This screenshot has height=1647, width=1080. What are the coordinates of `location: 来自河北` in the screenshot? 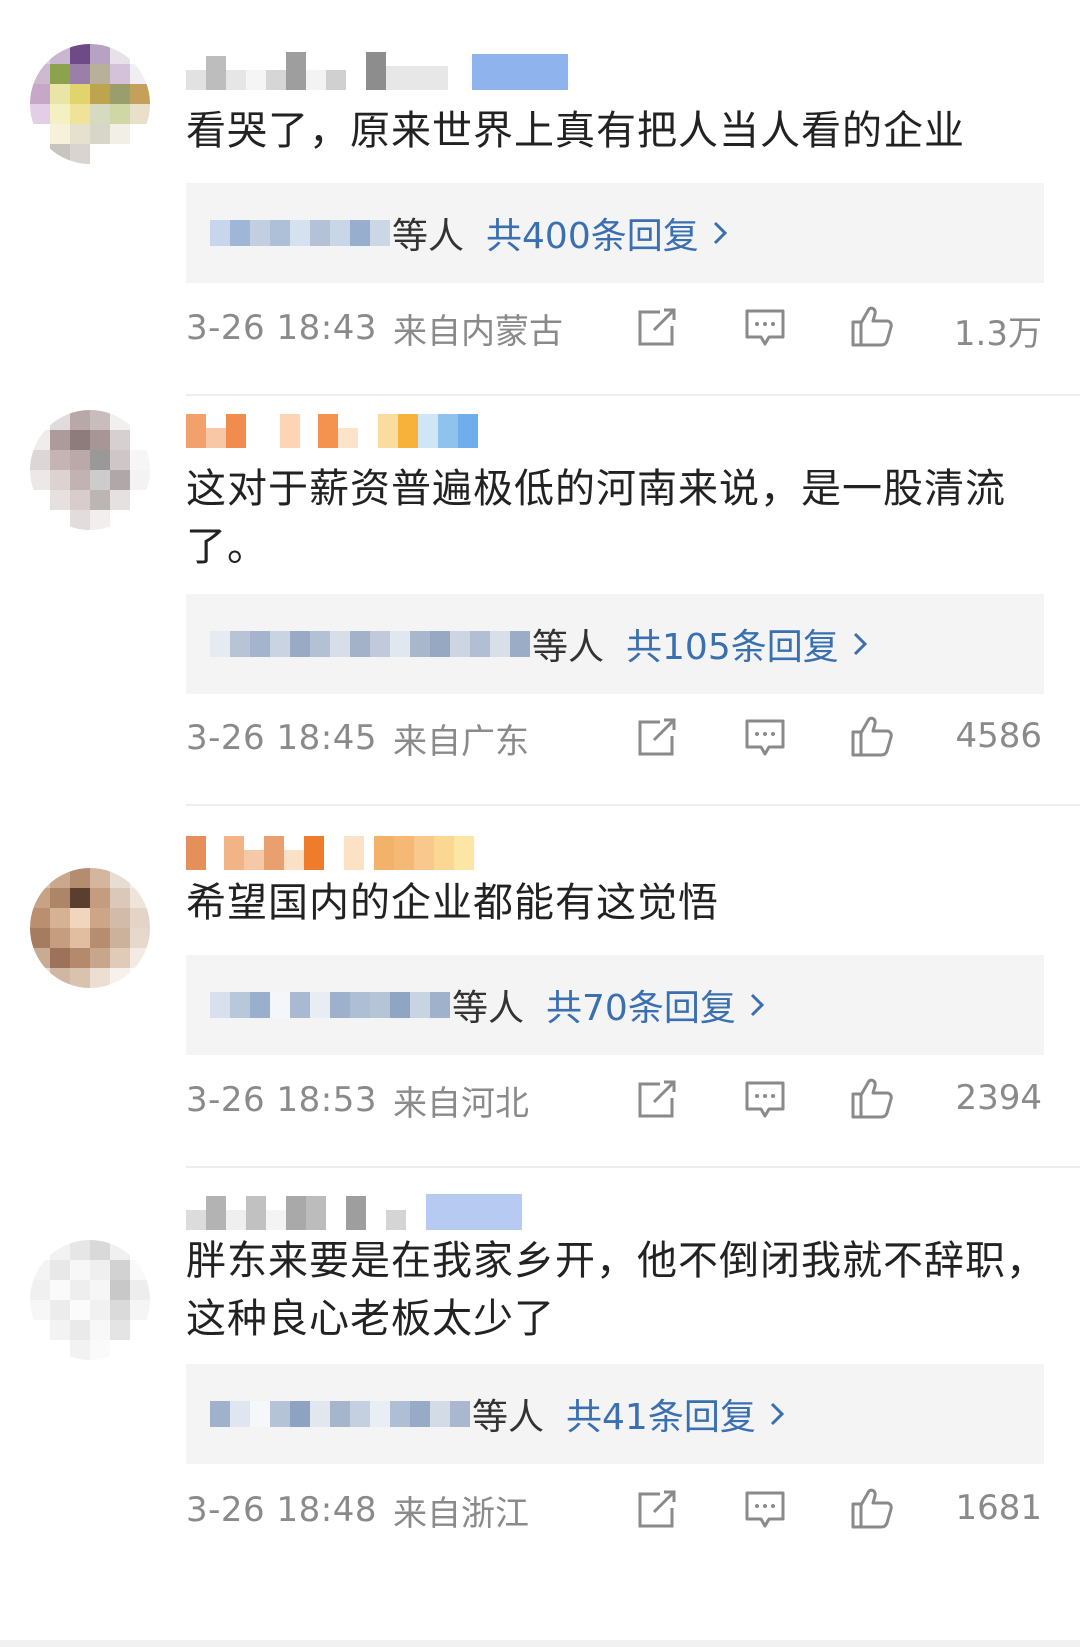 It's located at (460, 1103).